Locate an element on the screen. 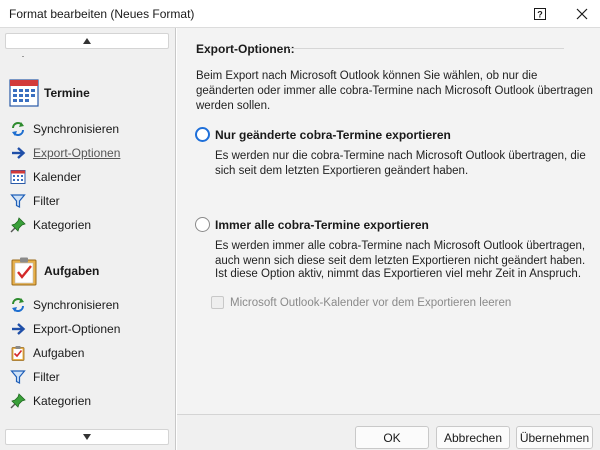 The height and width of the screenshot is (450, 600). sidebar-scroll-down-button is located at coordinates (87, 437).